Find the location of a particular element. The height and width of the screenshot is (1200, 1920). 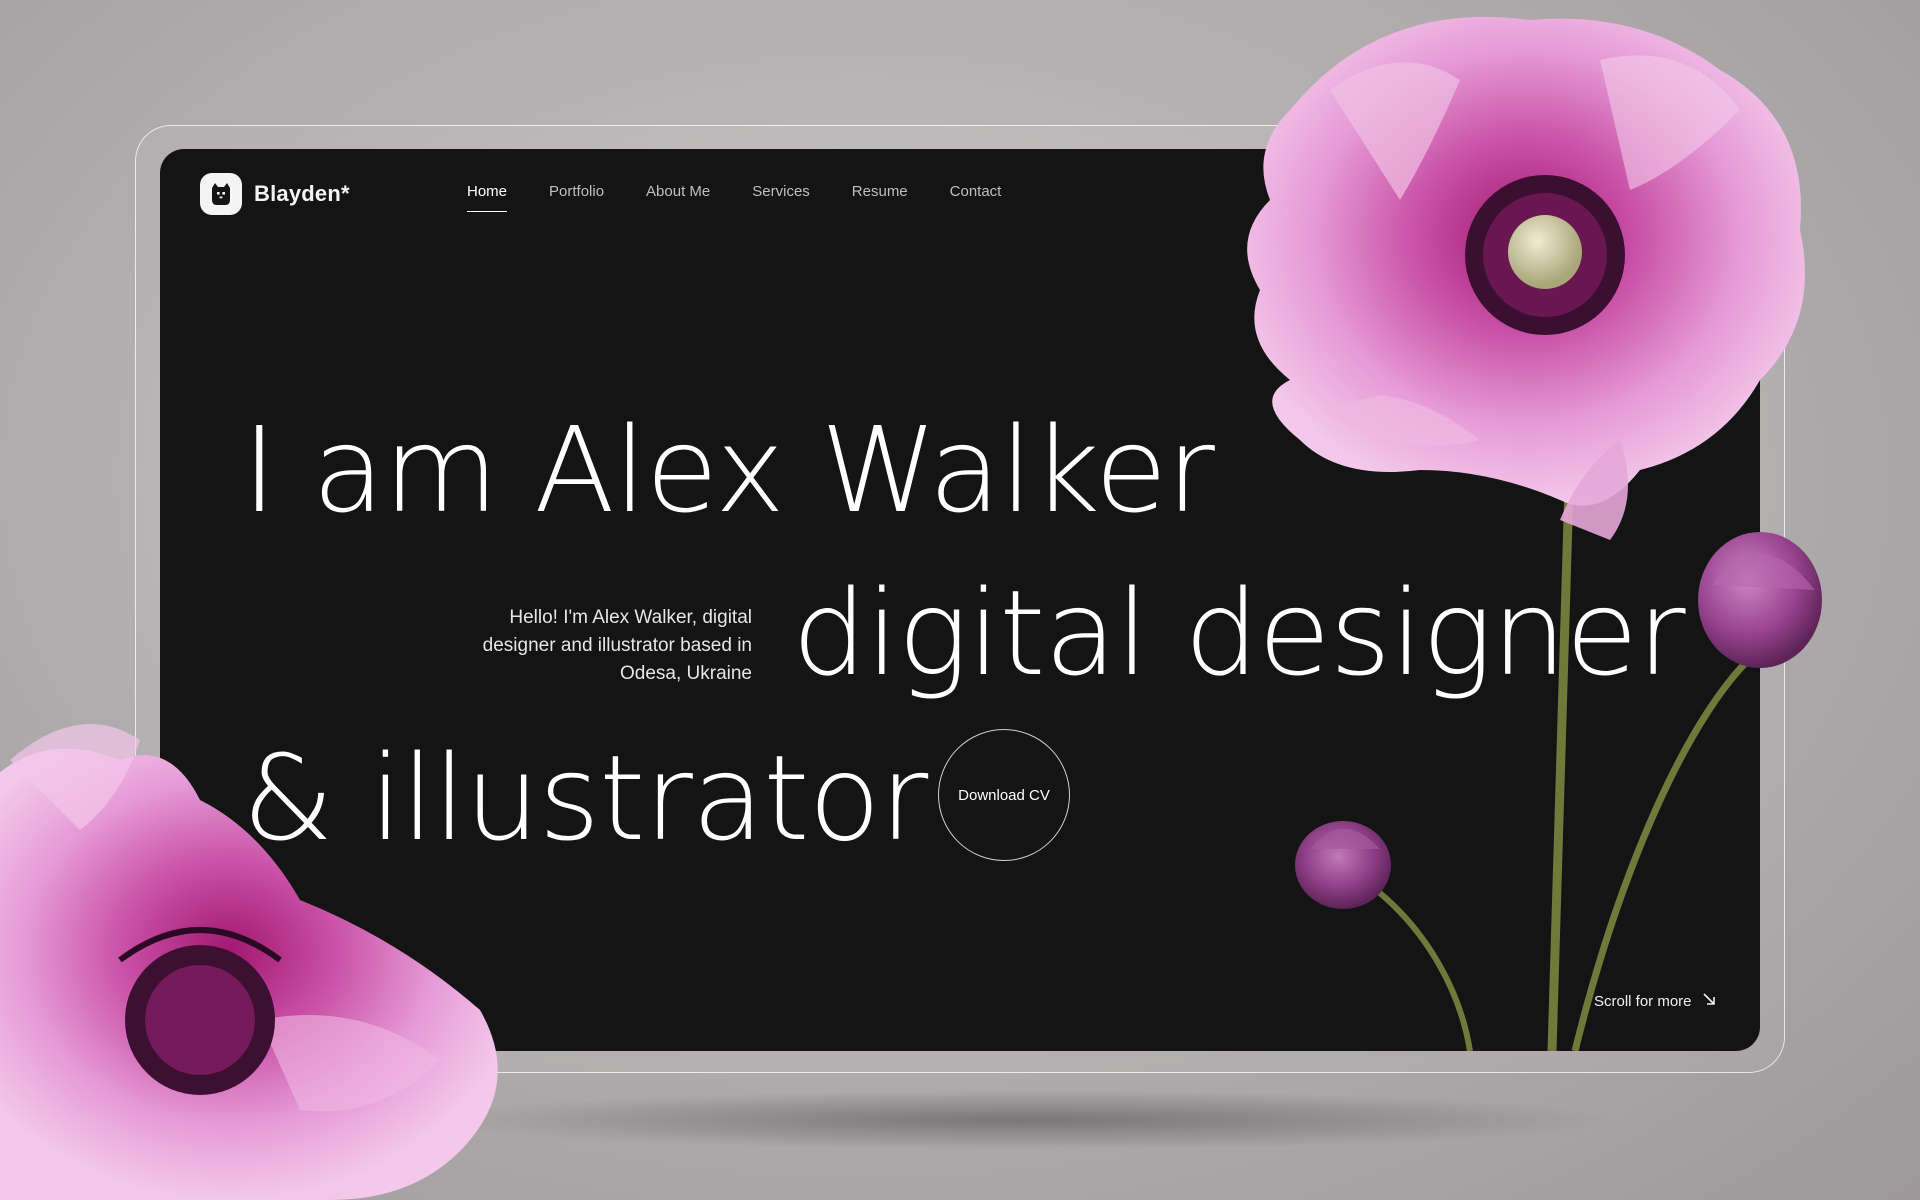

headline-line-1: I am Alex Walker is located at coordinates (728, 470).